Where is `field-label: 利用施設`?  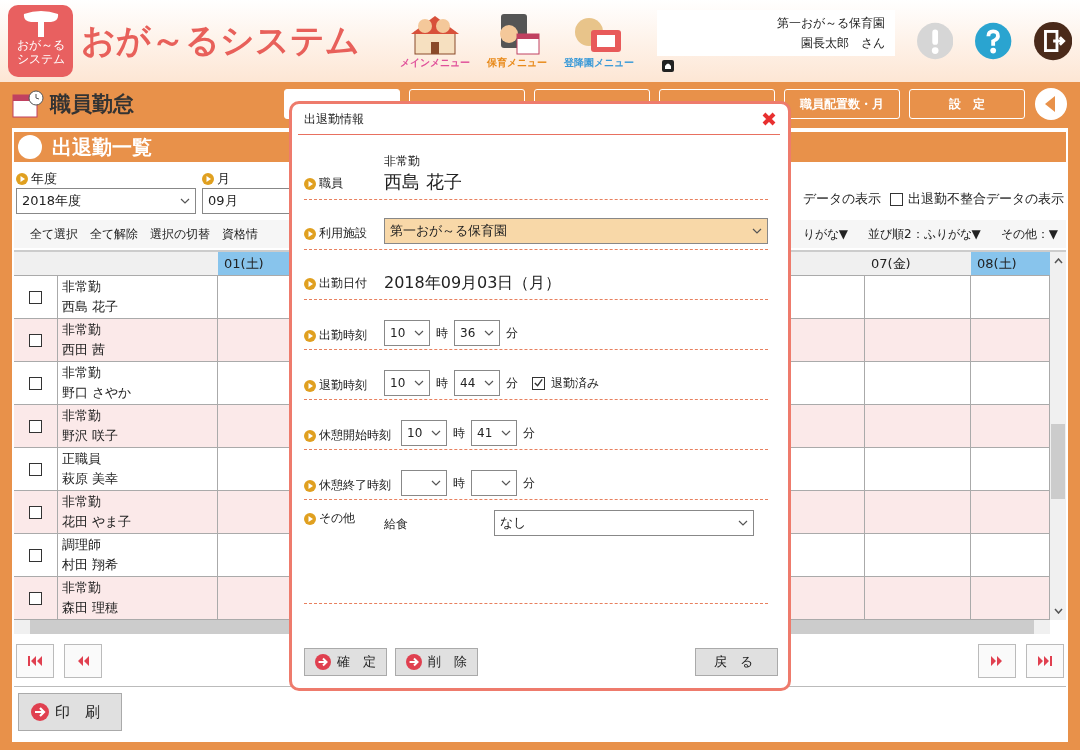
field-label: 利用施設 is located at coordinates (343, 233).